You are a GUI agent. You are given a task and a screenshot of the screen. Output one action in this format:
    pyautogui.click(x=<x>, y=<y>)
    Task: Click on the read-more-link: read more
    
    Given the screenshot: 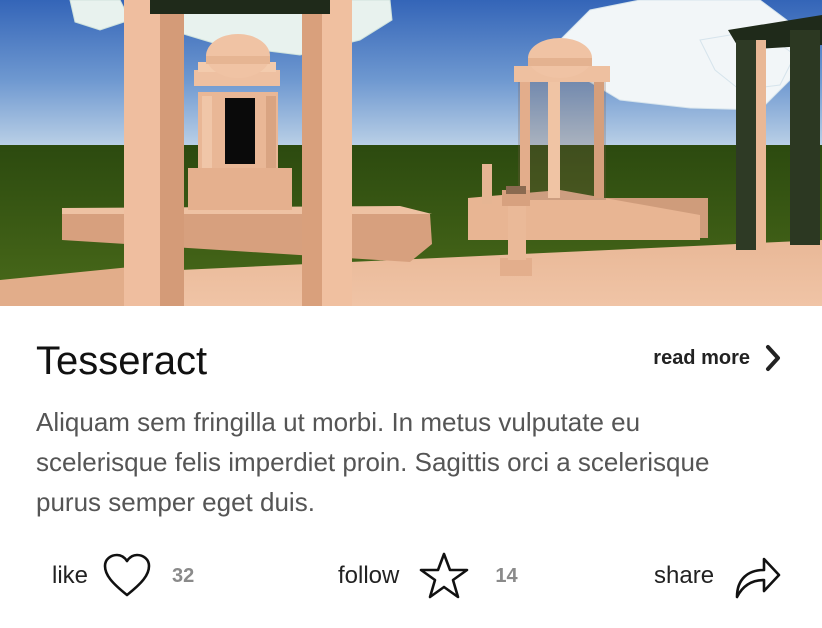 What is the action you would take?
    pyautogui.click(x=717, y=358)
    